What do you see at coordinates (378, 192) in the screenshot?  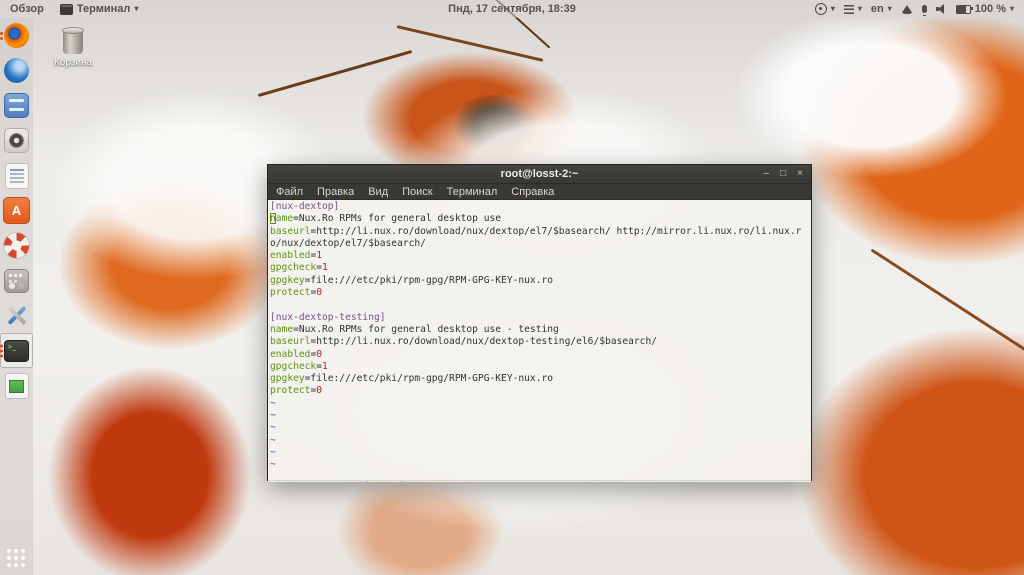 I see `menu-Вид: Вид` at bounding box center [378, 192].